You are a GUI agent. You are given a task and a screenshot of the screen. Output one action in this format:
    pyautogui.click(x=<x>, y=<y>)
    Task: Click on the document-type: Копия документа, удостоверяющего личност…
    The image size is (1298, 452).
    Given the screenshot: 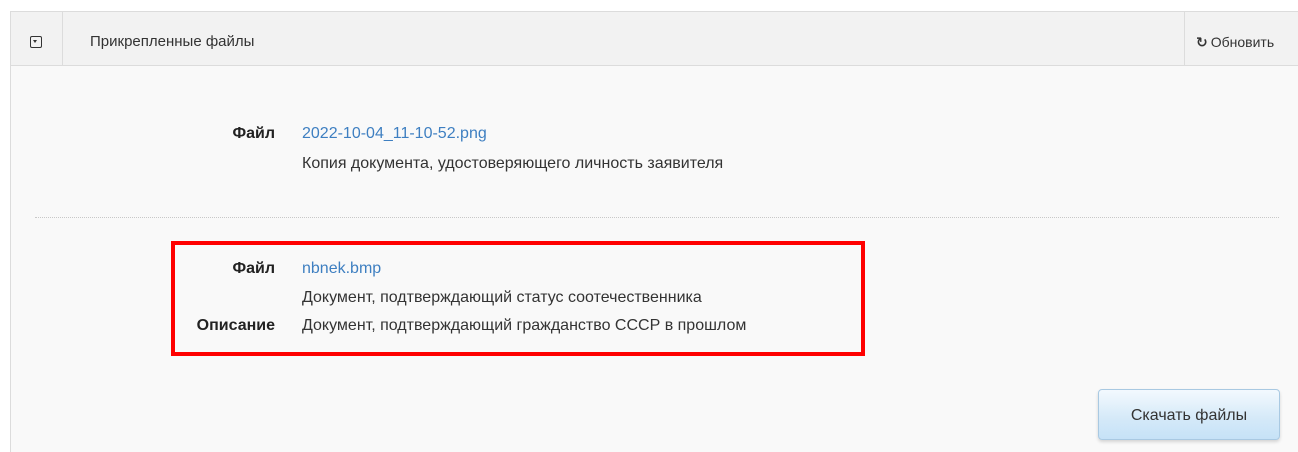 What is the action you would take?
    pyautogui.click(x=513, y=163)
    